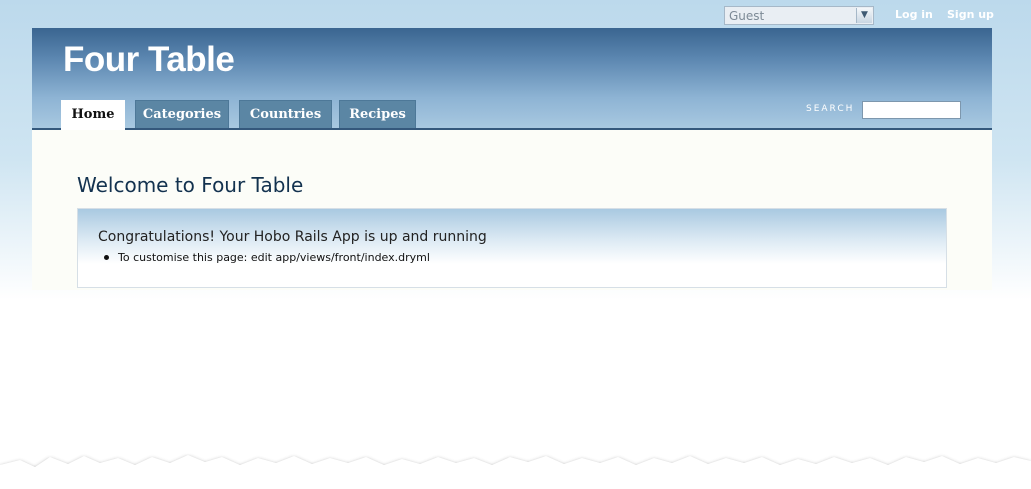  What do you see at coordinates (106, 257) in the screenshot?
I see `bullet-icon` at bounding box center [106, 257].